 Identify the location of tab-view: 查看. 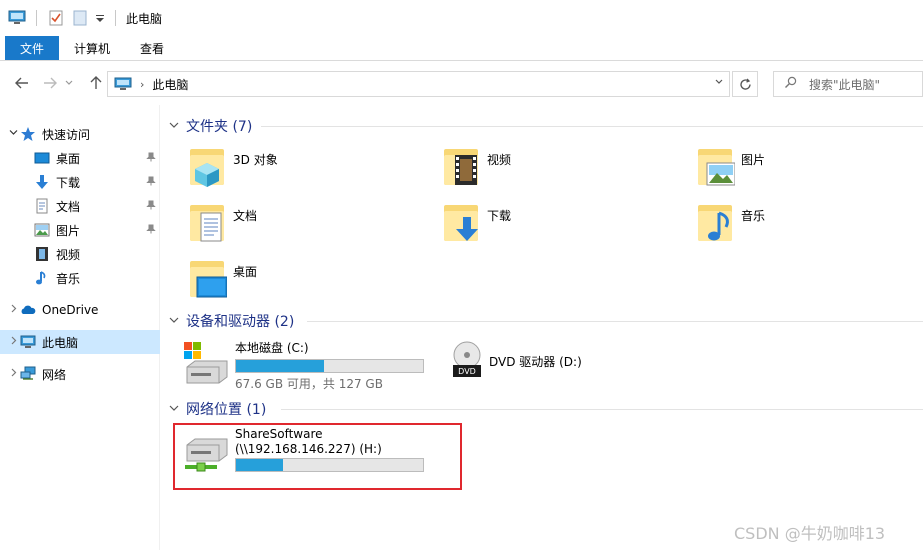
(152, 48).